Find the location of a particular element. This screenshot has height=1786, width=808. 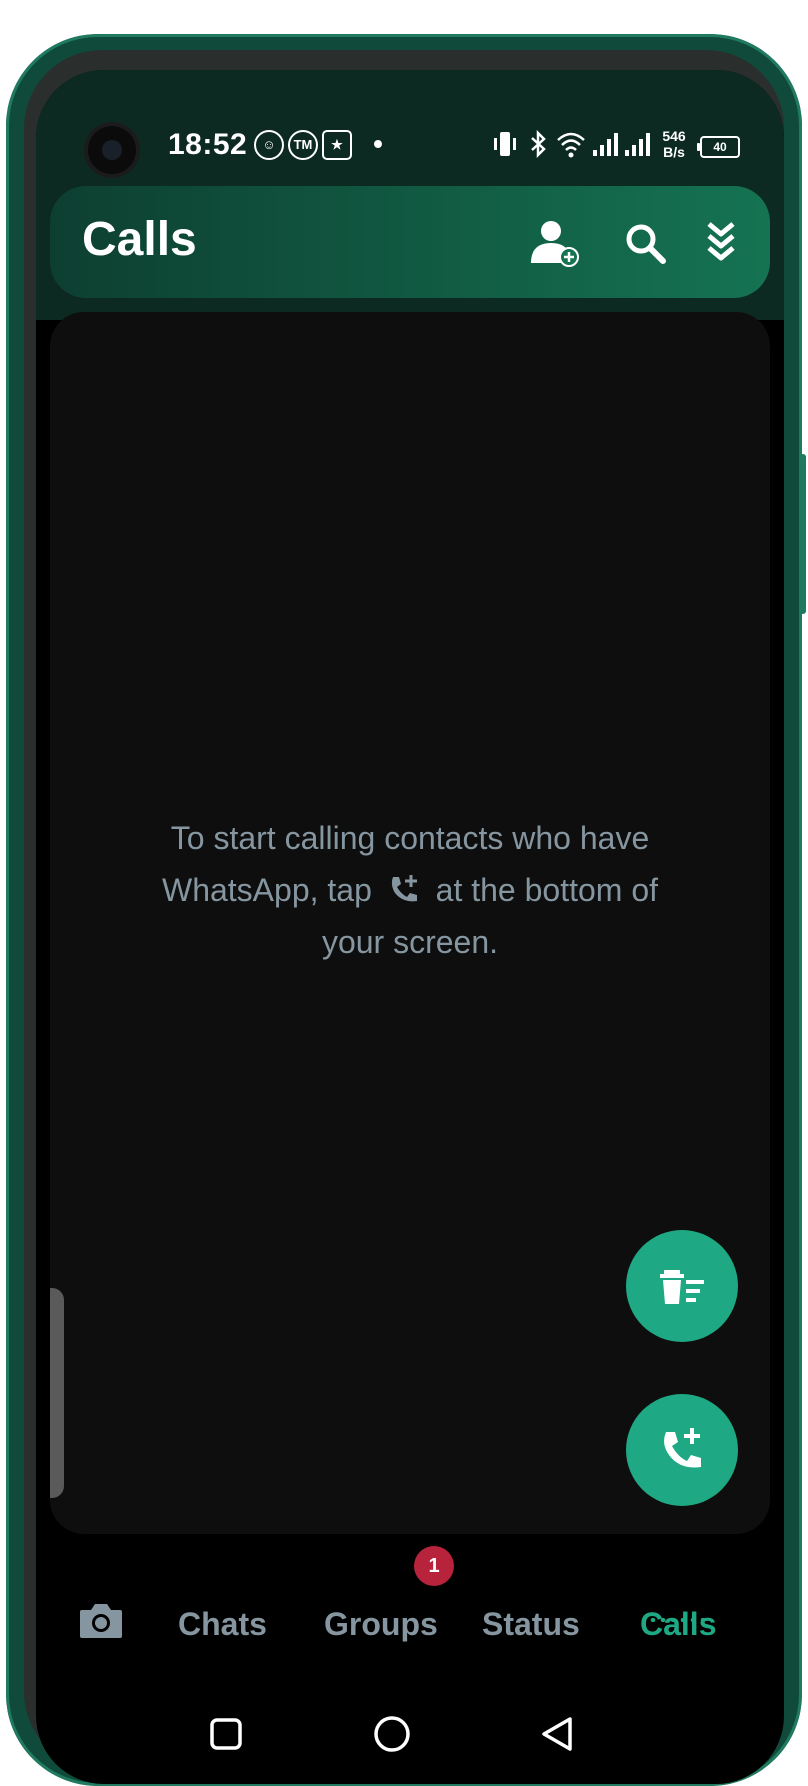

more-options-button is located at coordinates (721, 243).